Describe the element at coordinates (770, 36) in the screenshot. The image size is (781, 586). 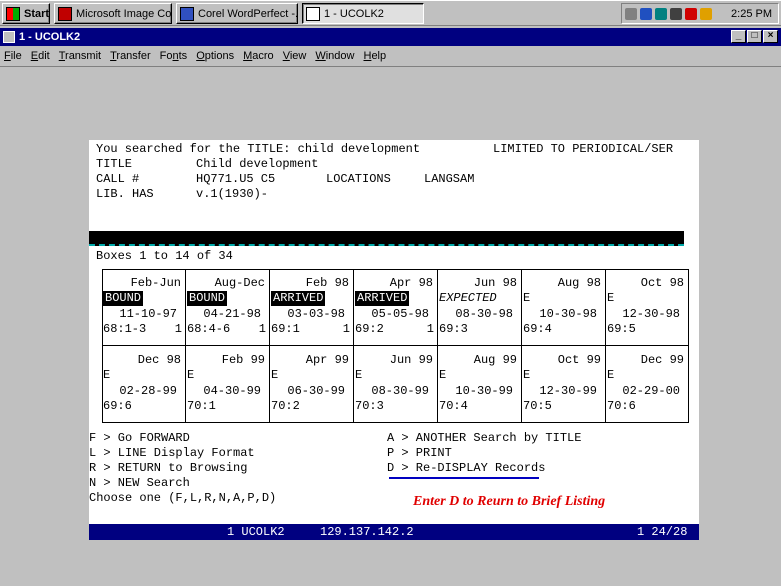
I see `close-button: ×` at that location.